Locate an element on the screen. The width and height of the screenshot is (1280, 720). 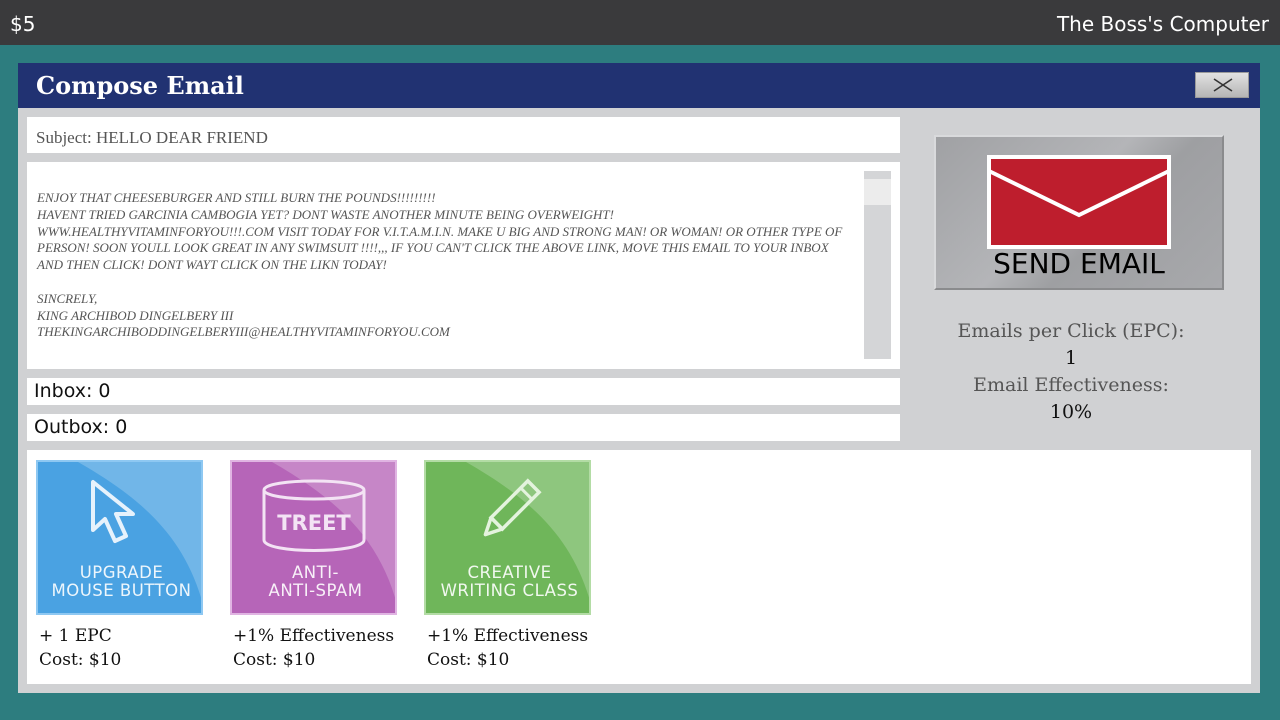
subject-text: Subject: HELLO DEAR FRIEND is located at coordinates (152, 137).